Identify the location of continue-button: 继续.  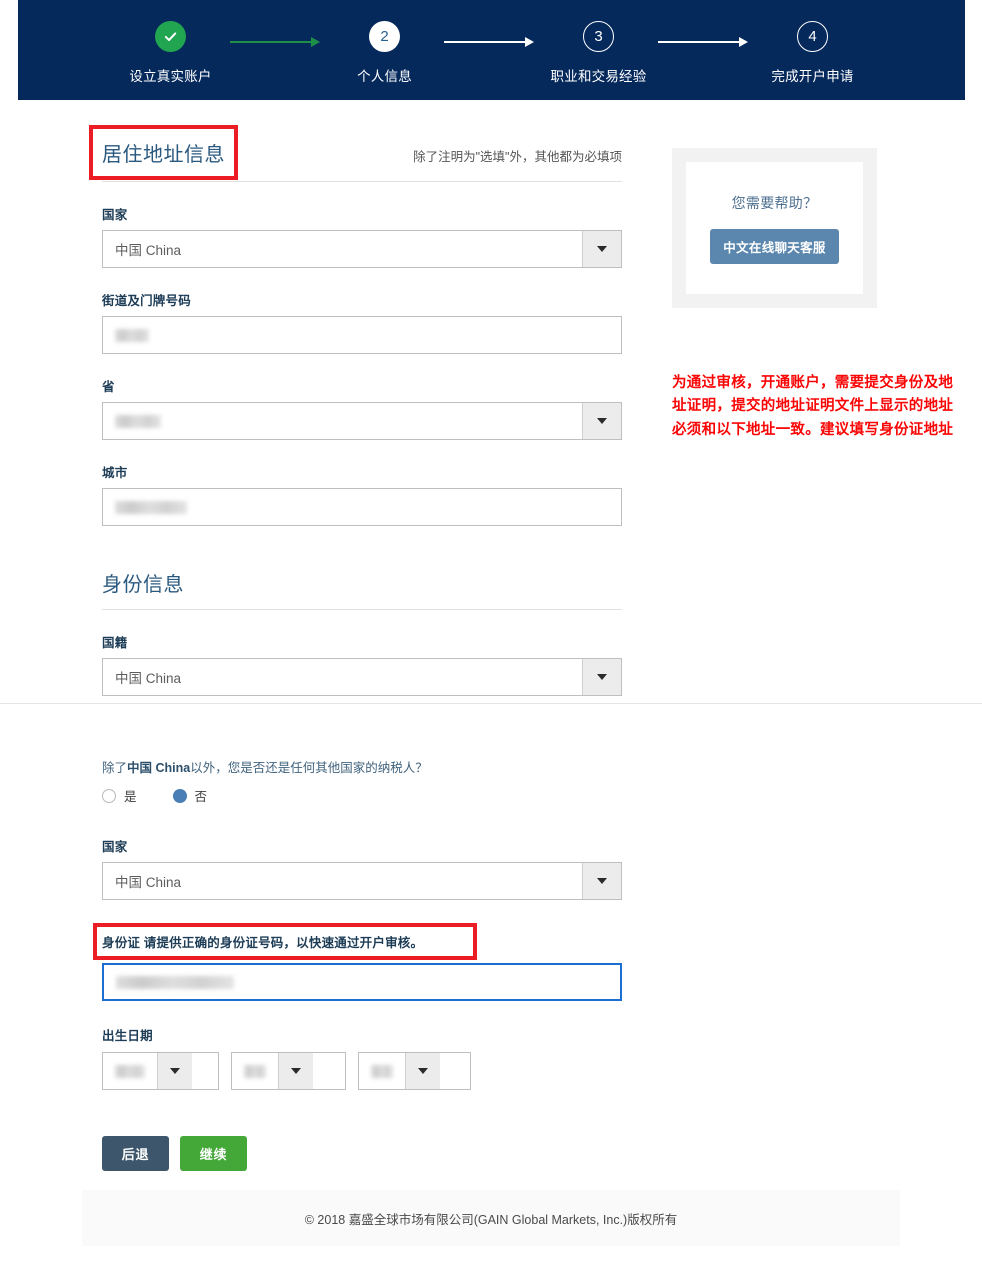
(213, 1153).